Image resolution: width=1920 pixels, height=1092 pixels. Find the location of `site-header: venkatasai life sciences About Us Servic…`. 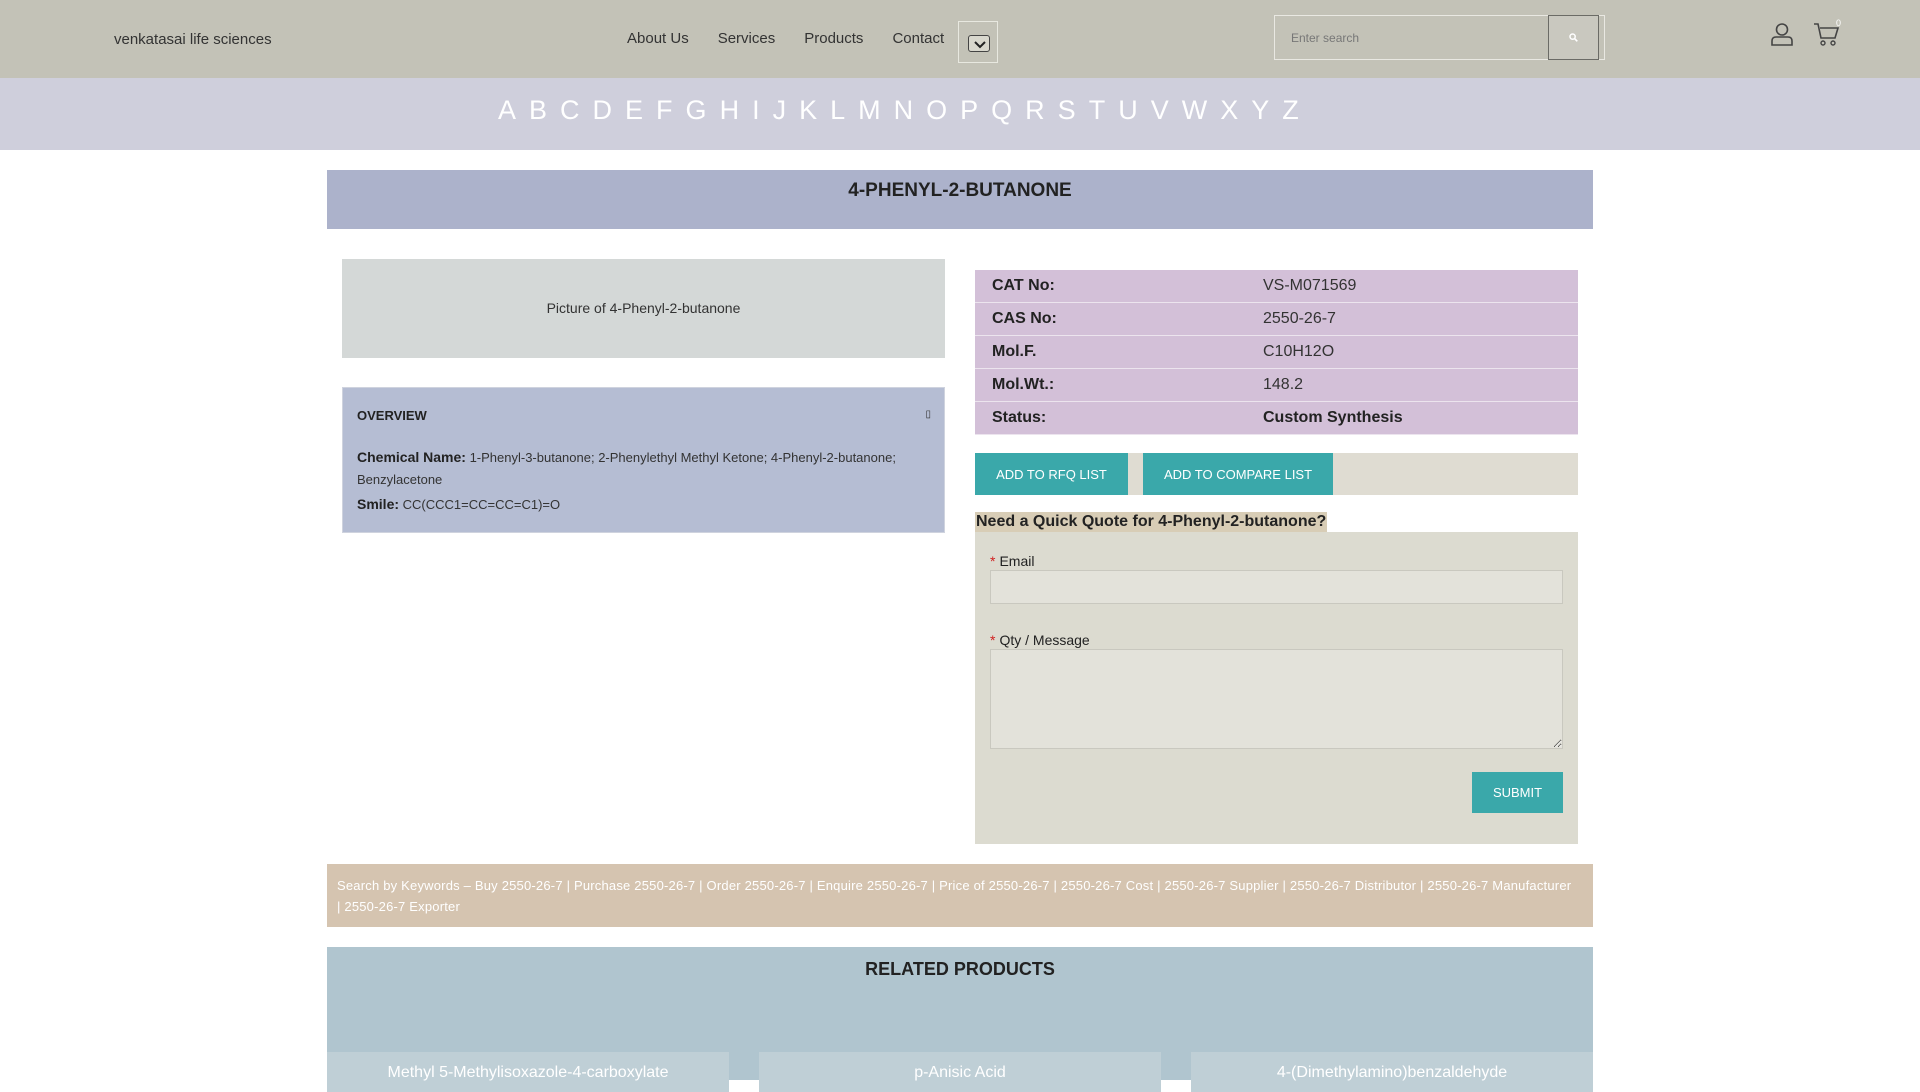

site-header: venkatasai life sciences About Us Servic… is located at coordinates (960, 39).